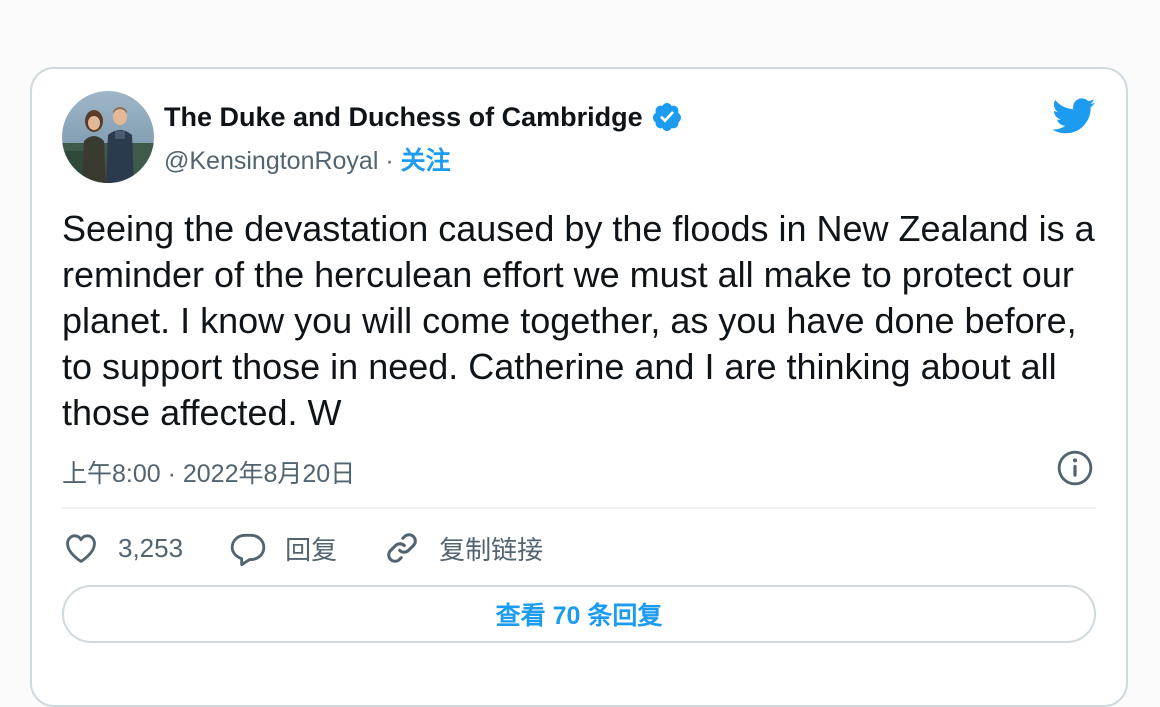  What do you see at coordinates (403, 117) in the screenshot?
I see `author-display-name: The Duke and Duchess of Cambridge` at bounding box center [403, 117].